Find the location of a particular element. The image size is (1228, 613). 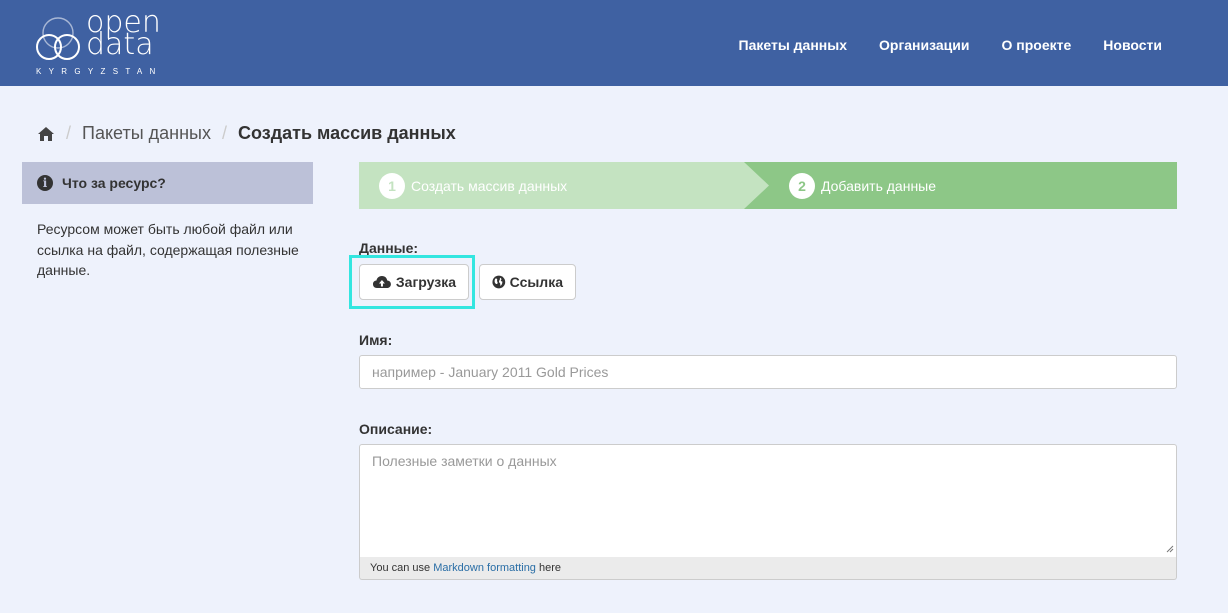

stage-1-label: Создать массив данных is located at coordinates (489, 186).